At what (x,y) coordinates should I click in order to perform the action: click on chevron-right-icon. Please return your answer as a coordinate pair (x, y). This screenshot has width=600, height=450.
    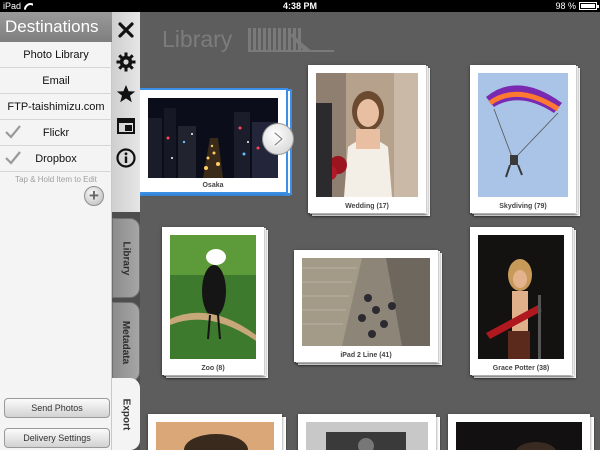
    Looking at the image, I should click on (278, 139).